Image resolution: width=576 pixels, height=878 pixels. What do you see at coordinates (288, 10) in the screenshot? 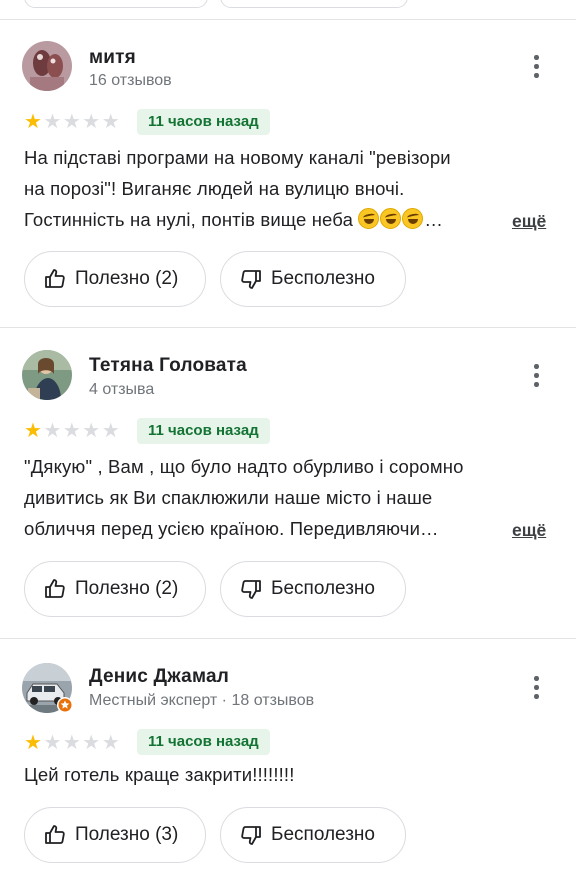
I see `previous-review-buttons` at bounding box center [288, 10].